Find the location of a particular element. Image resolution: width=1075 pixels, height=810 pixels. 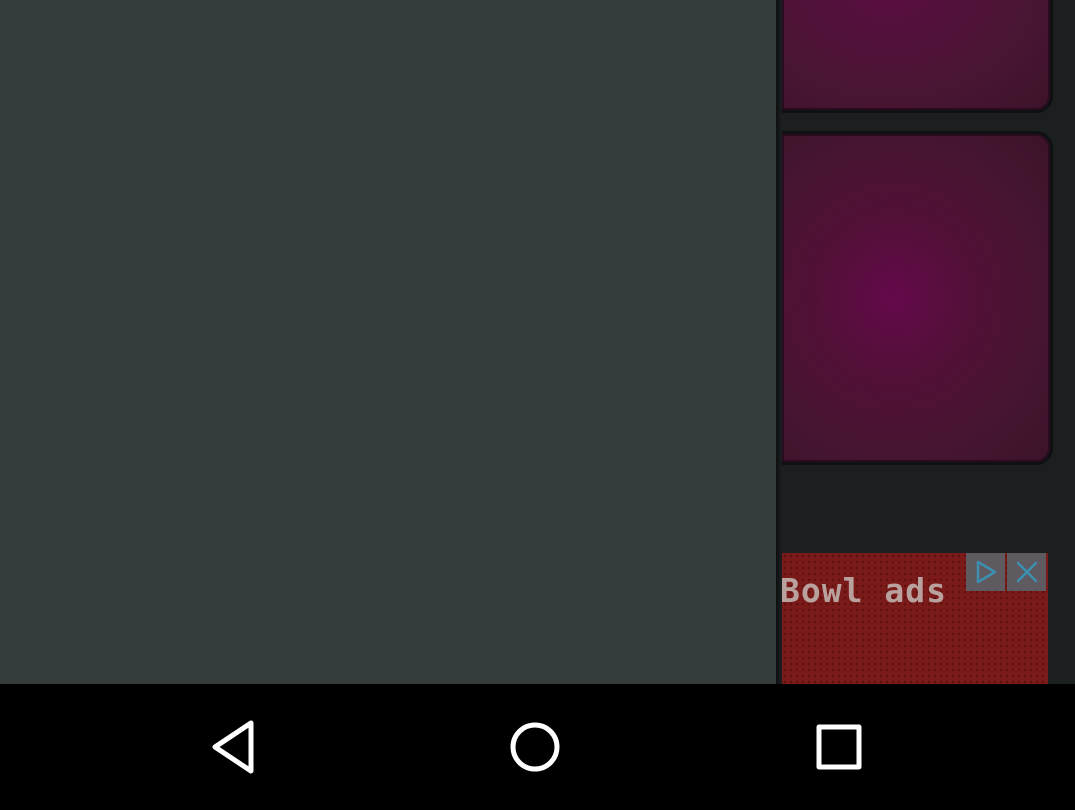

drum-pad-middle is located at coordinates (916, 298).